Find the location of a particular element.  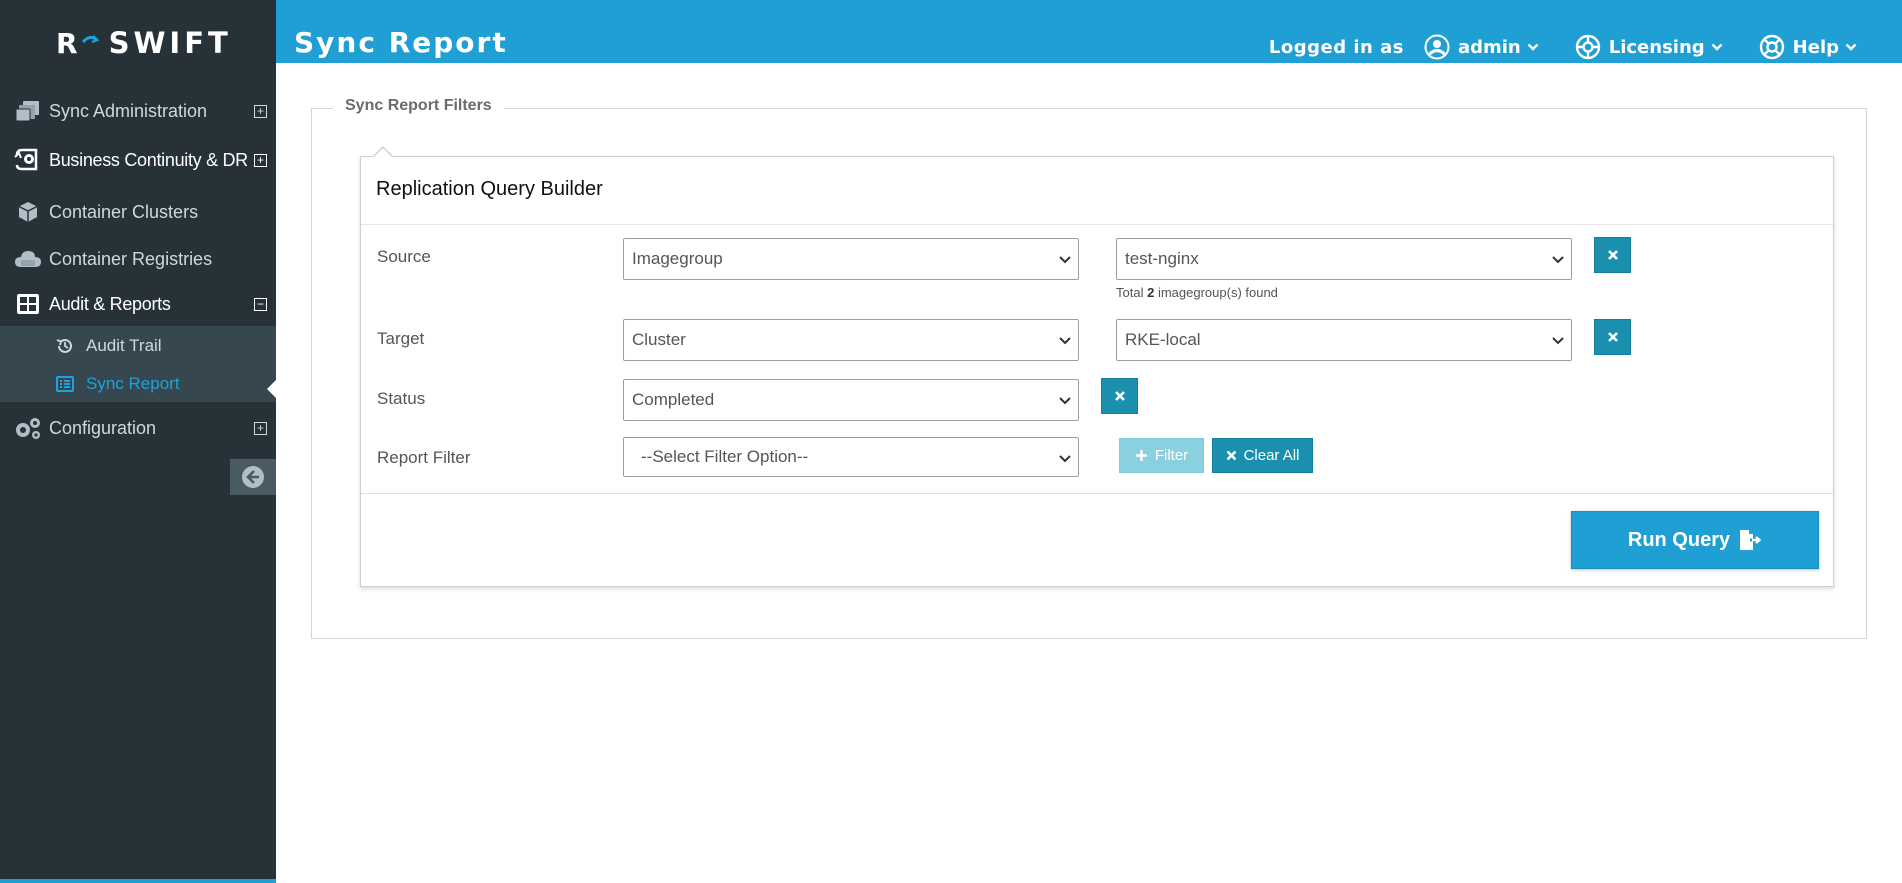

run-query-button: Run Query is located at coordinates (1695, 540).